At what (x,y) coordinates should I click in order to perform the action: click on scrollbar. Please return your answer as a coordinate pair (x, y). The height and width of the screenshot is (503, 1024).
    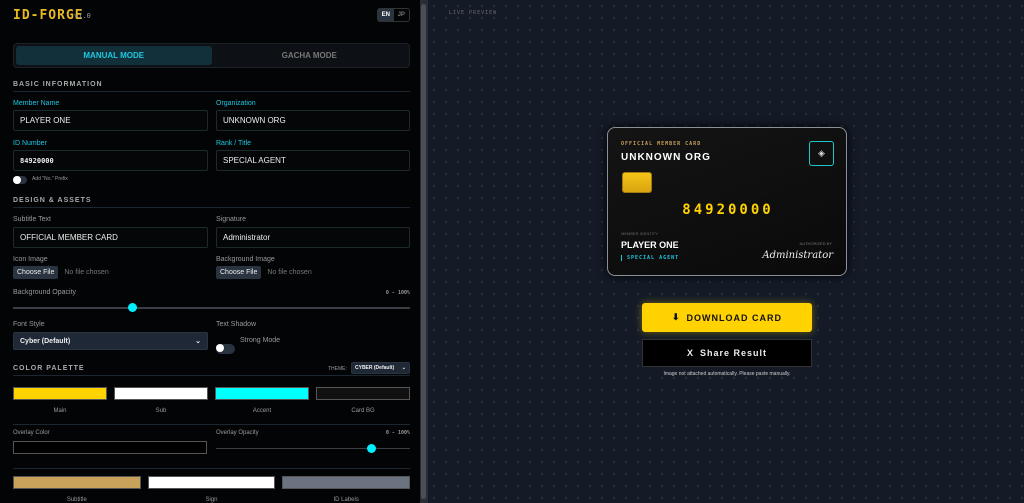
    Looking at the image, I should click on (424, 251).